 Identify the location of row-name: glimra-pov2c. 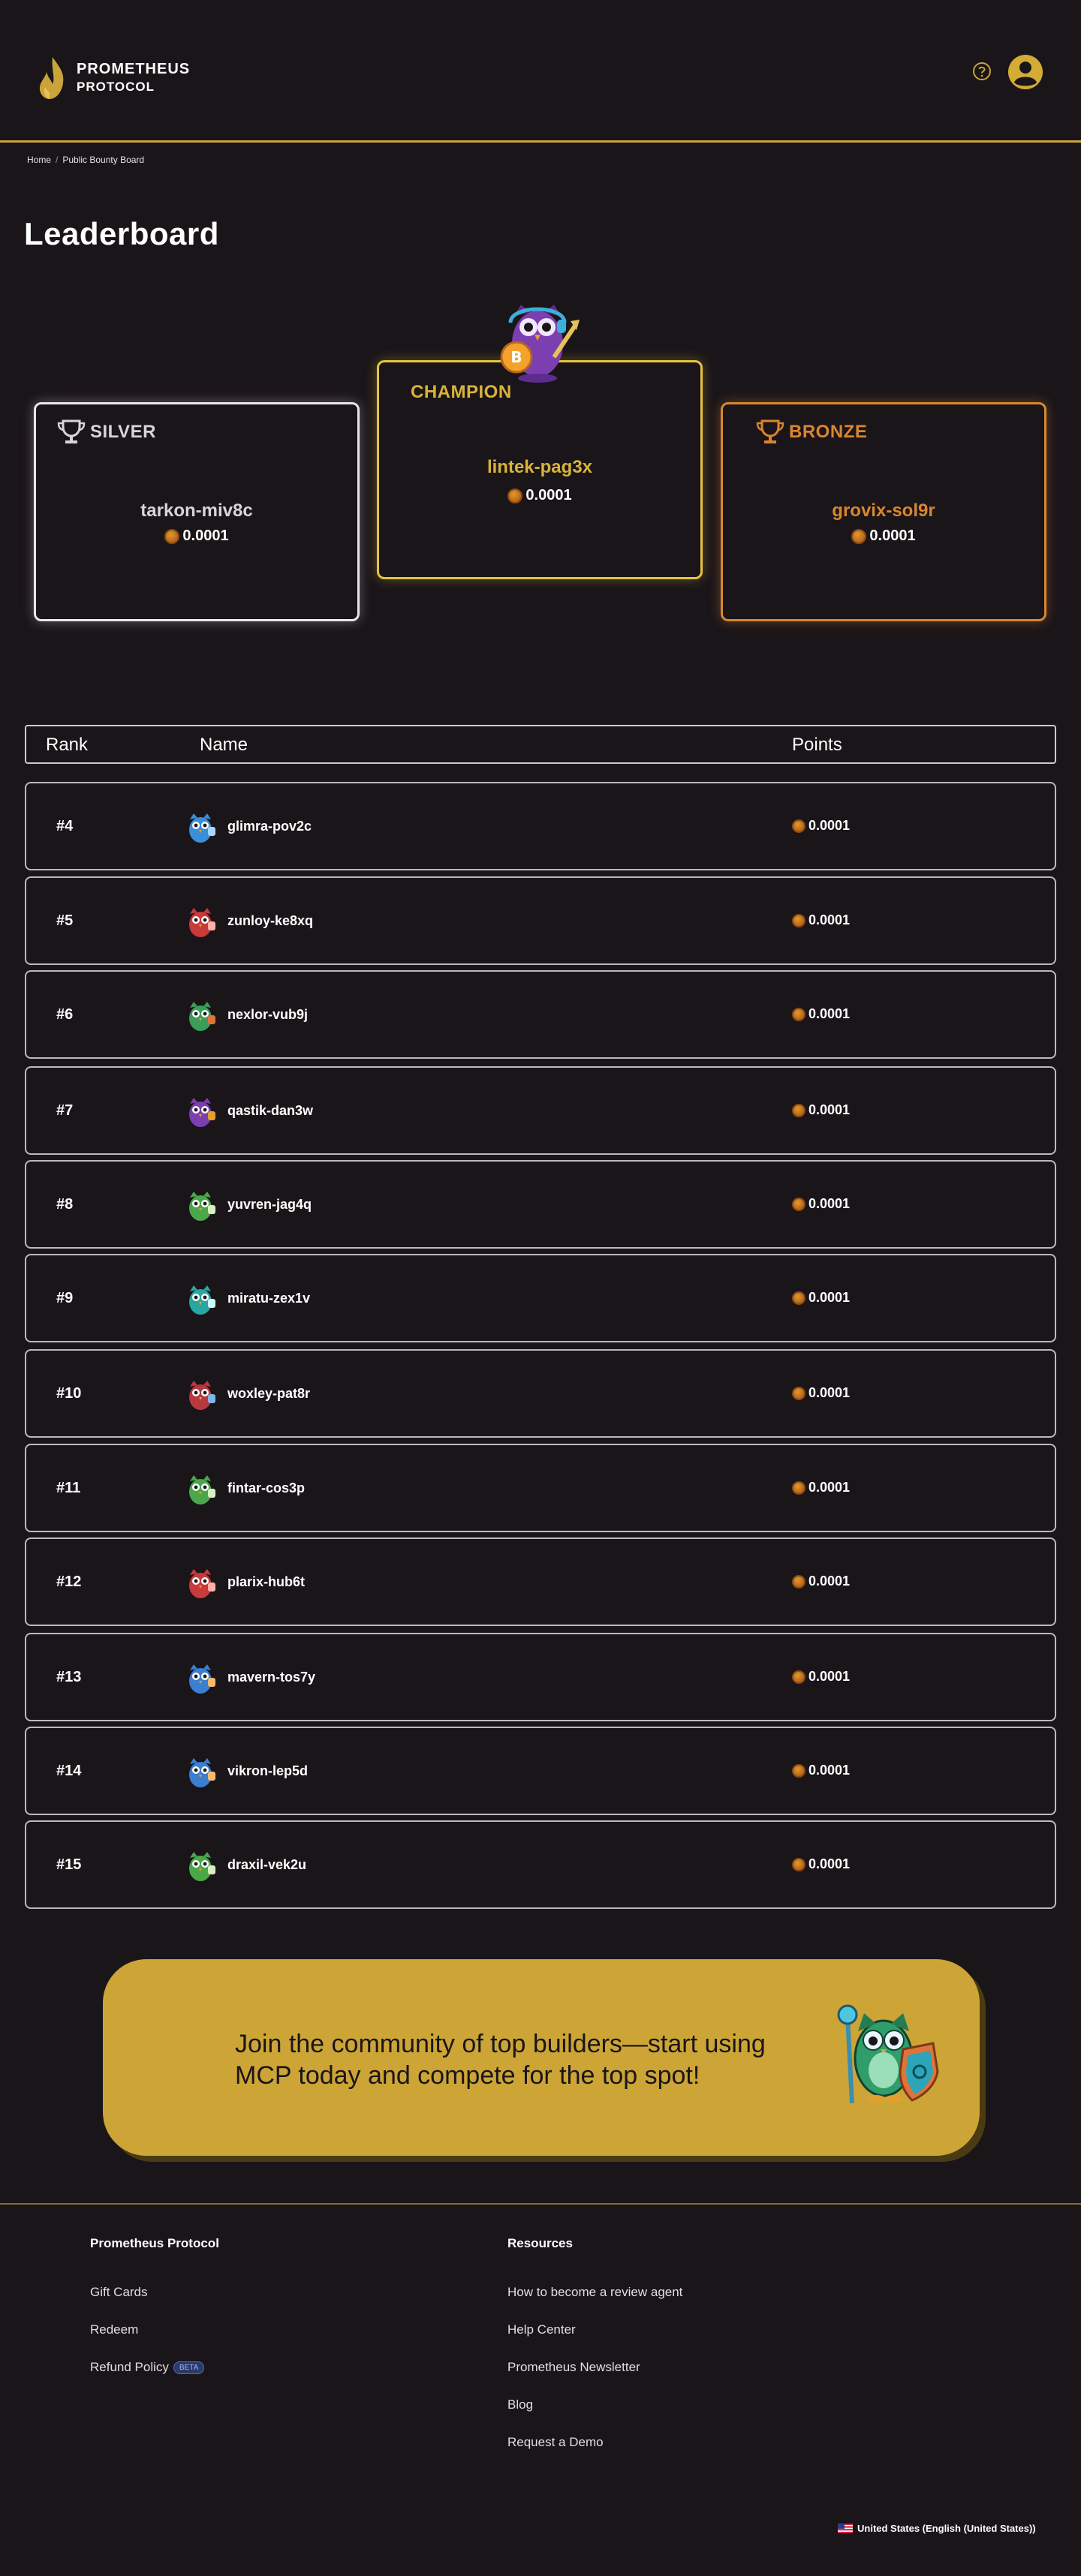
(269, 826).